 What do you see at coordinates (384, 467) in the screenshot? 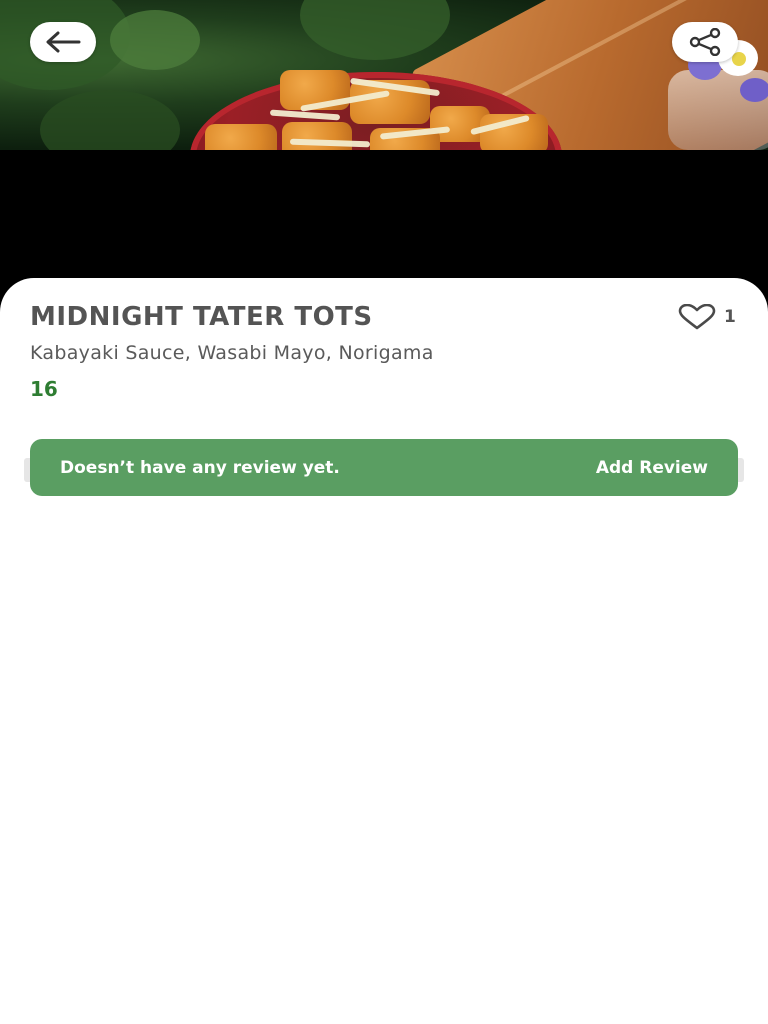
I see `review-banner: Doesn’t have any review yet. Add Review` at bounding box center [384, 467].